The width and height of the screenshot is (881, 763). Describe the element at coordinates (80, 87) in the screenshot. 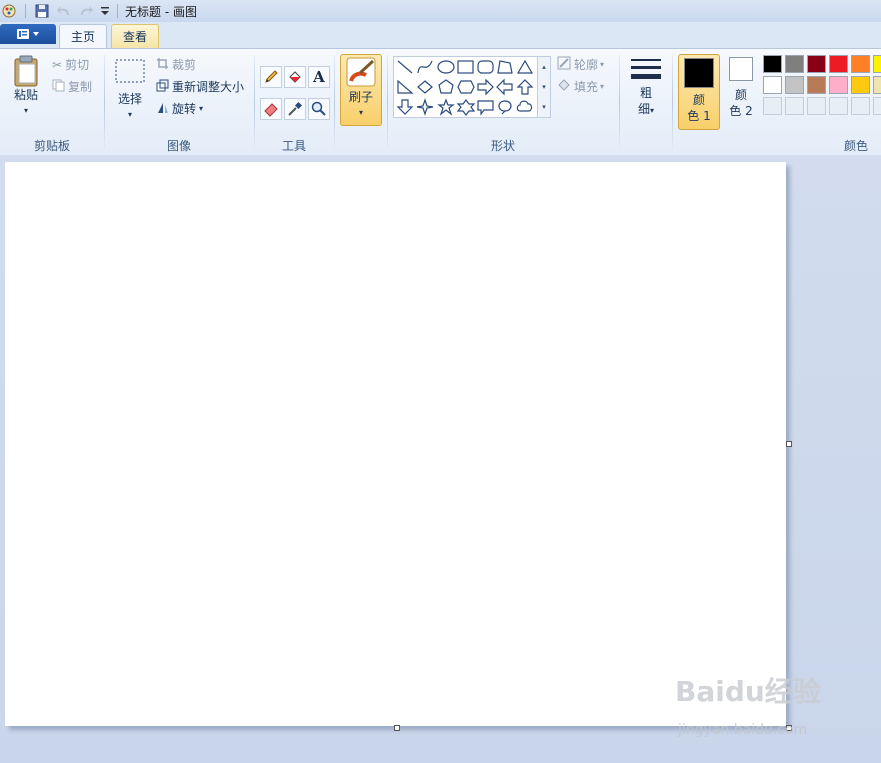

I see `copy-label: 复制` at that location.